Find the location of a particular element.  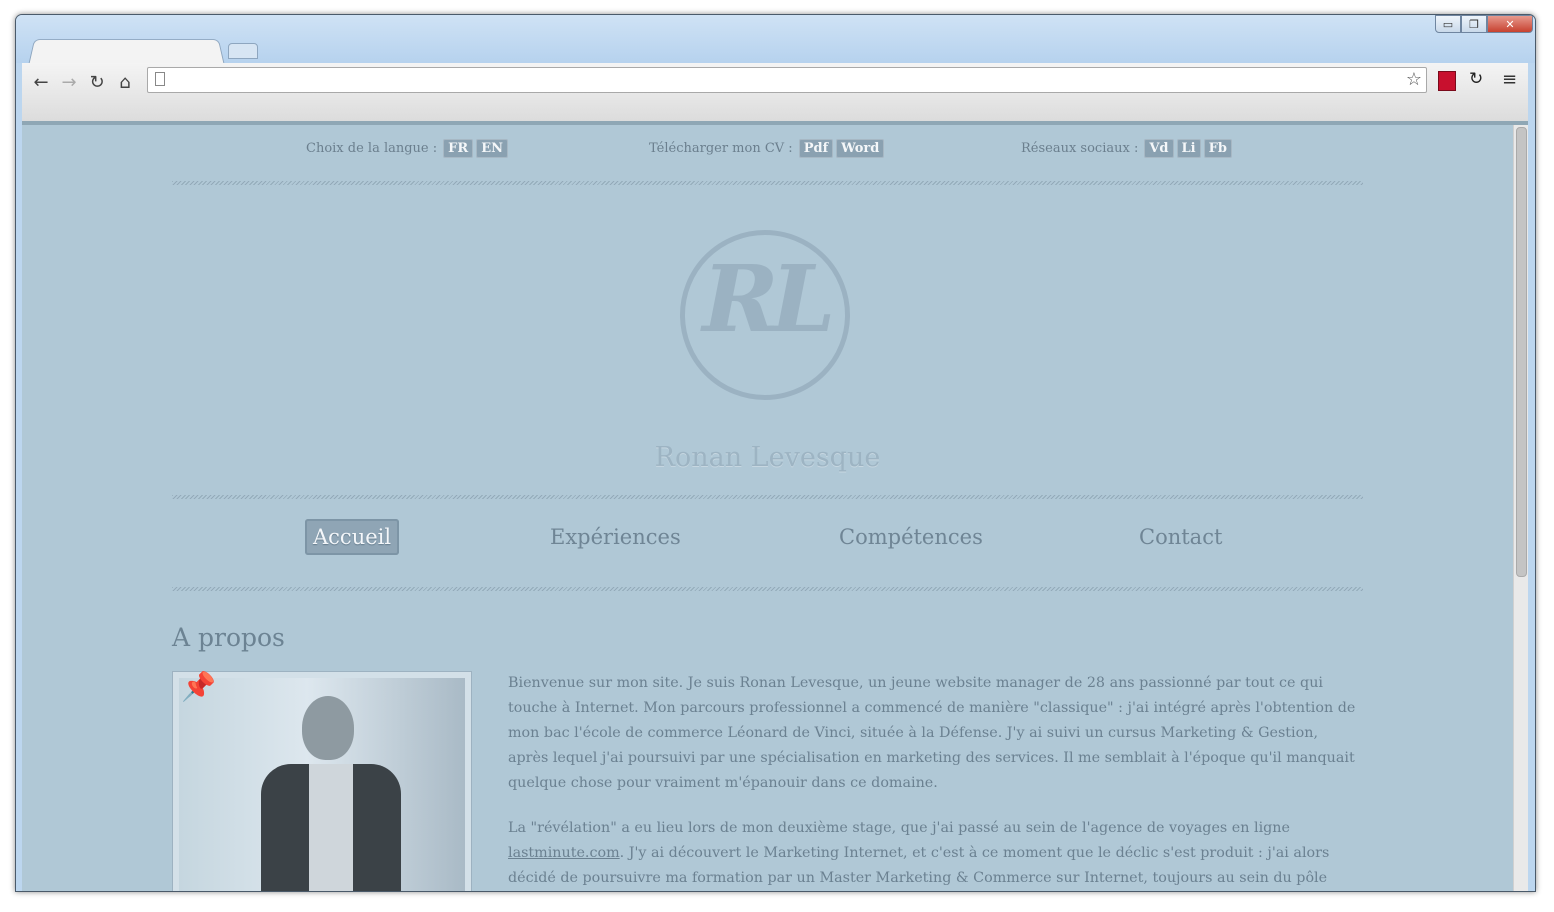

maximize-button: ❐ is located at coordinates (1474, 24).